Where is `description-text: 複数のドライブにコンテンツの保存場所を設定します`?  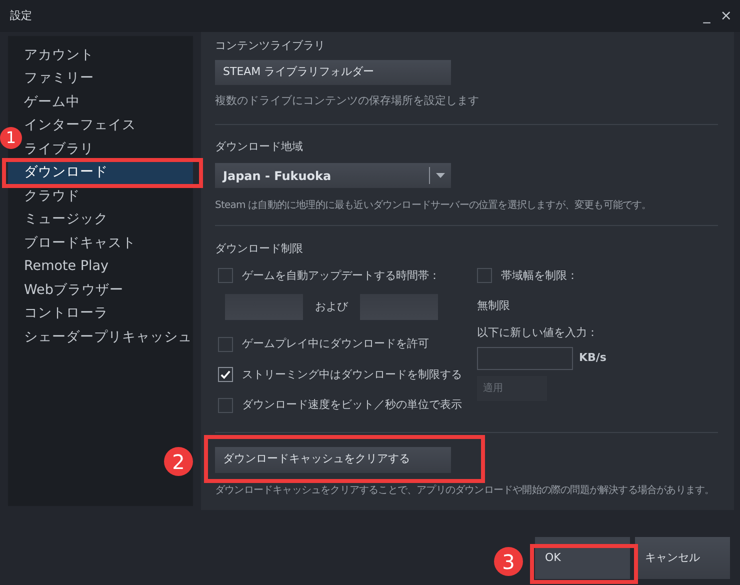
description-text: 複数のドライブにコンテンツの保存場所を設定します is located at coordinates (347, 101).